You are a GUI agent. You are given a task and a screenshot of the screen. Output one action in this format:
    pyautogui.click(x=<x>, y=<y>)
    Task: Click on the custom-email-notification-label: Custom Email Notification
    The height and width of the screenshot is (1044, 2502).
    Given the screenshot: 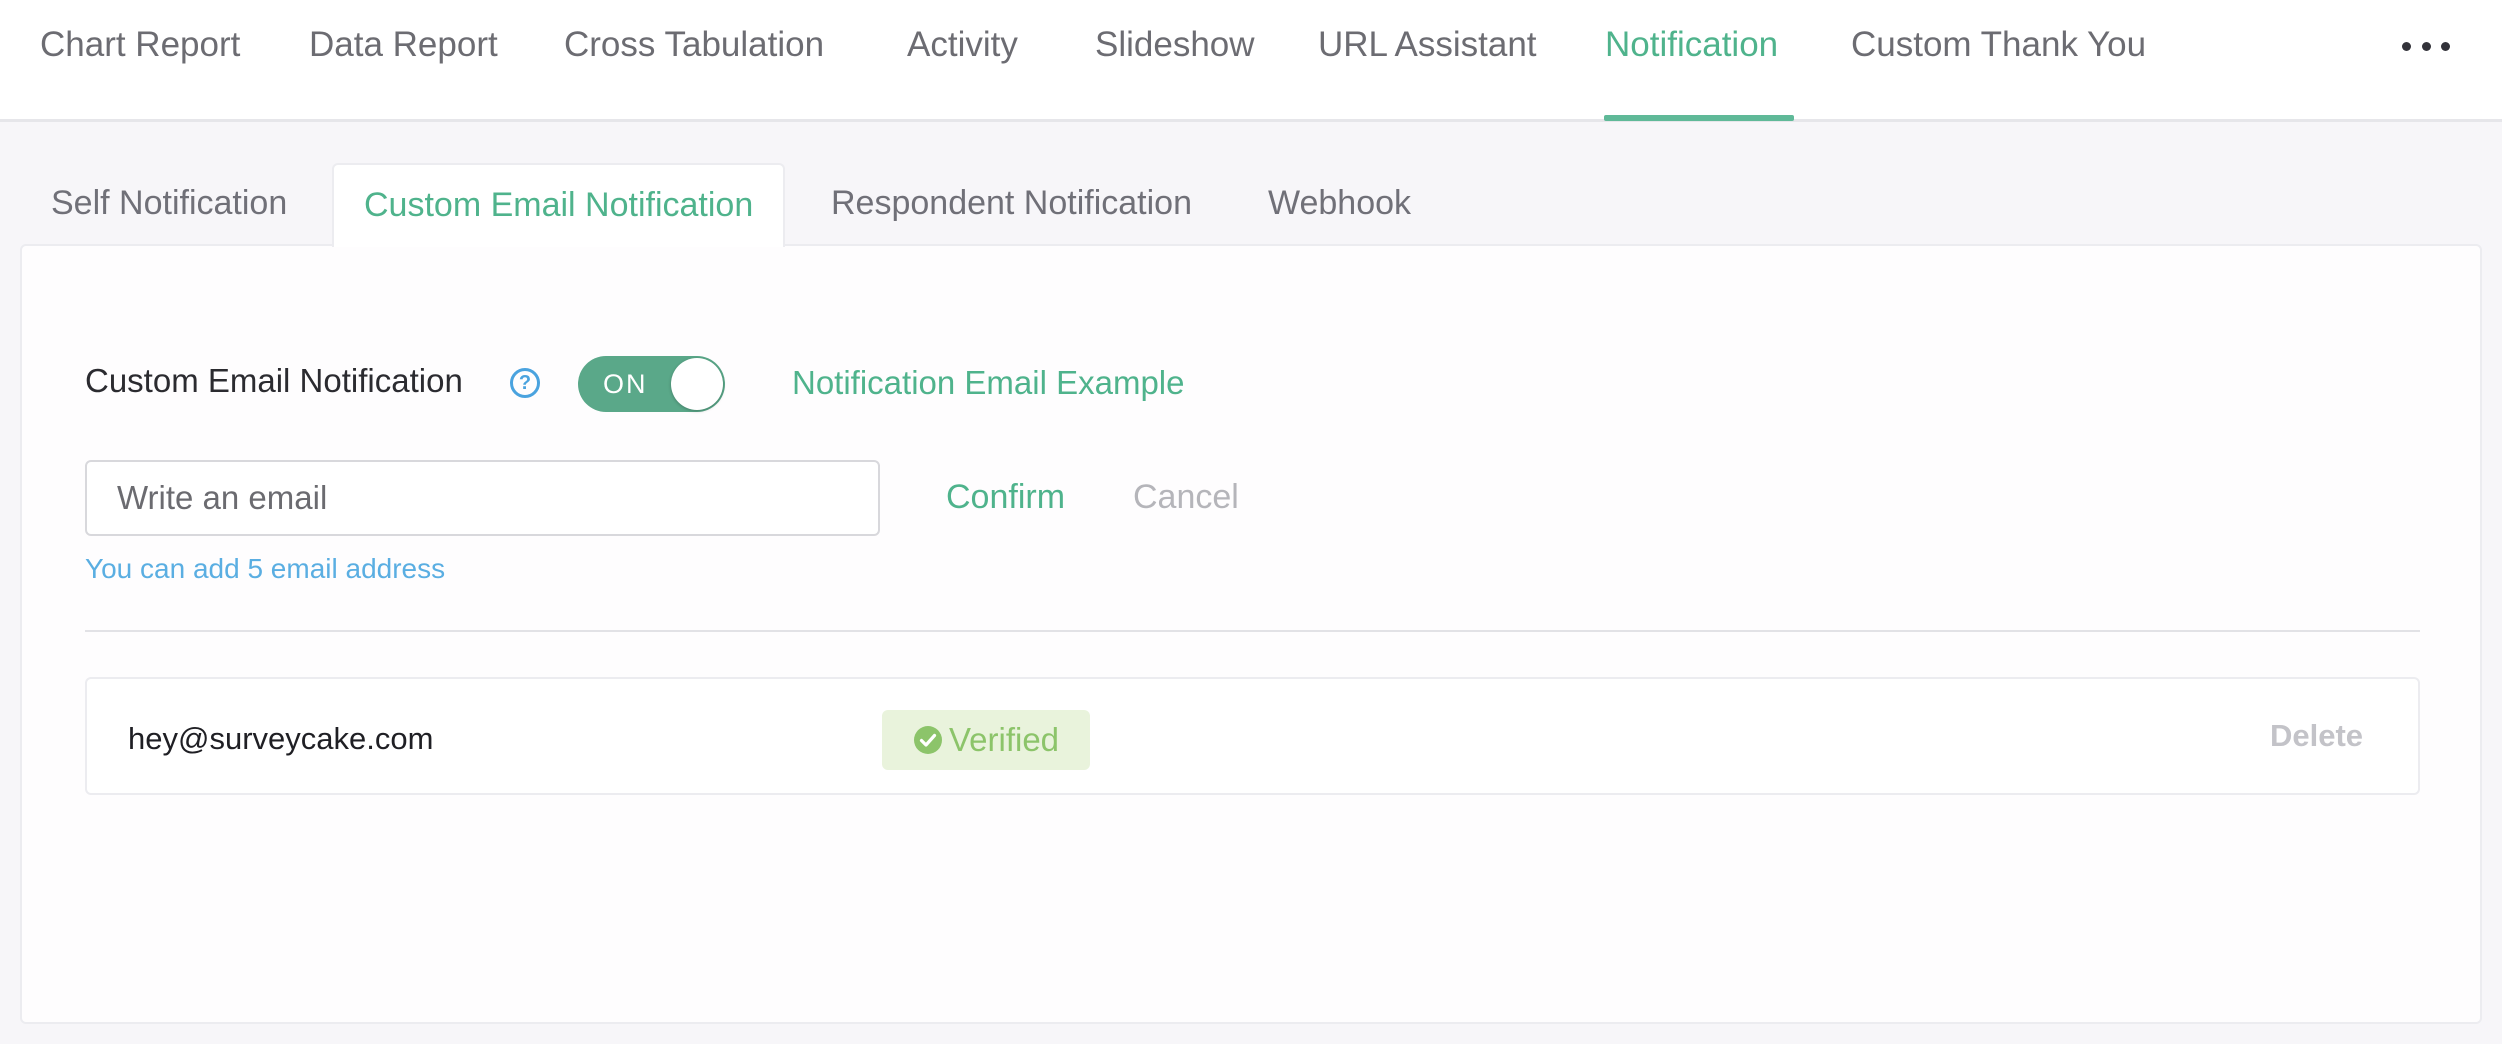 What is the action you would take?
    pyautogui.click(x=274, y=380)
    